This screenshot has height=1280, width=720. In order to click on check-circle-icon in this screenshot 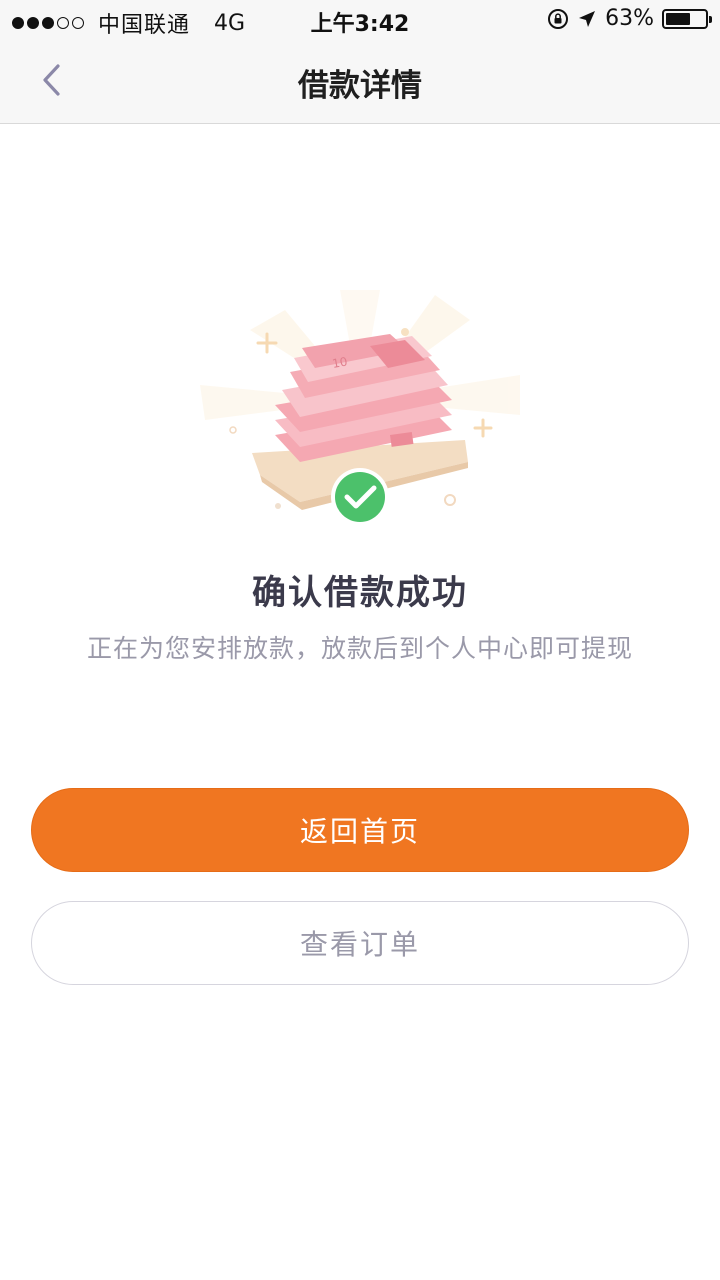, I will do `click(360, 497)`.